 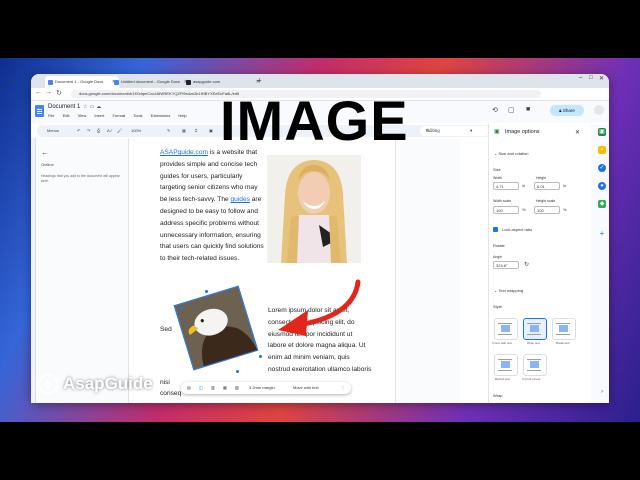 I want to click on menu-view: View, so click(x=82, y=115).